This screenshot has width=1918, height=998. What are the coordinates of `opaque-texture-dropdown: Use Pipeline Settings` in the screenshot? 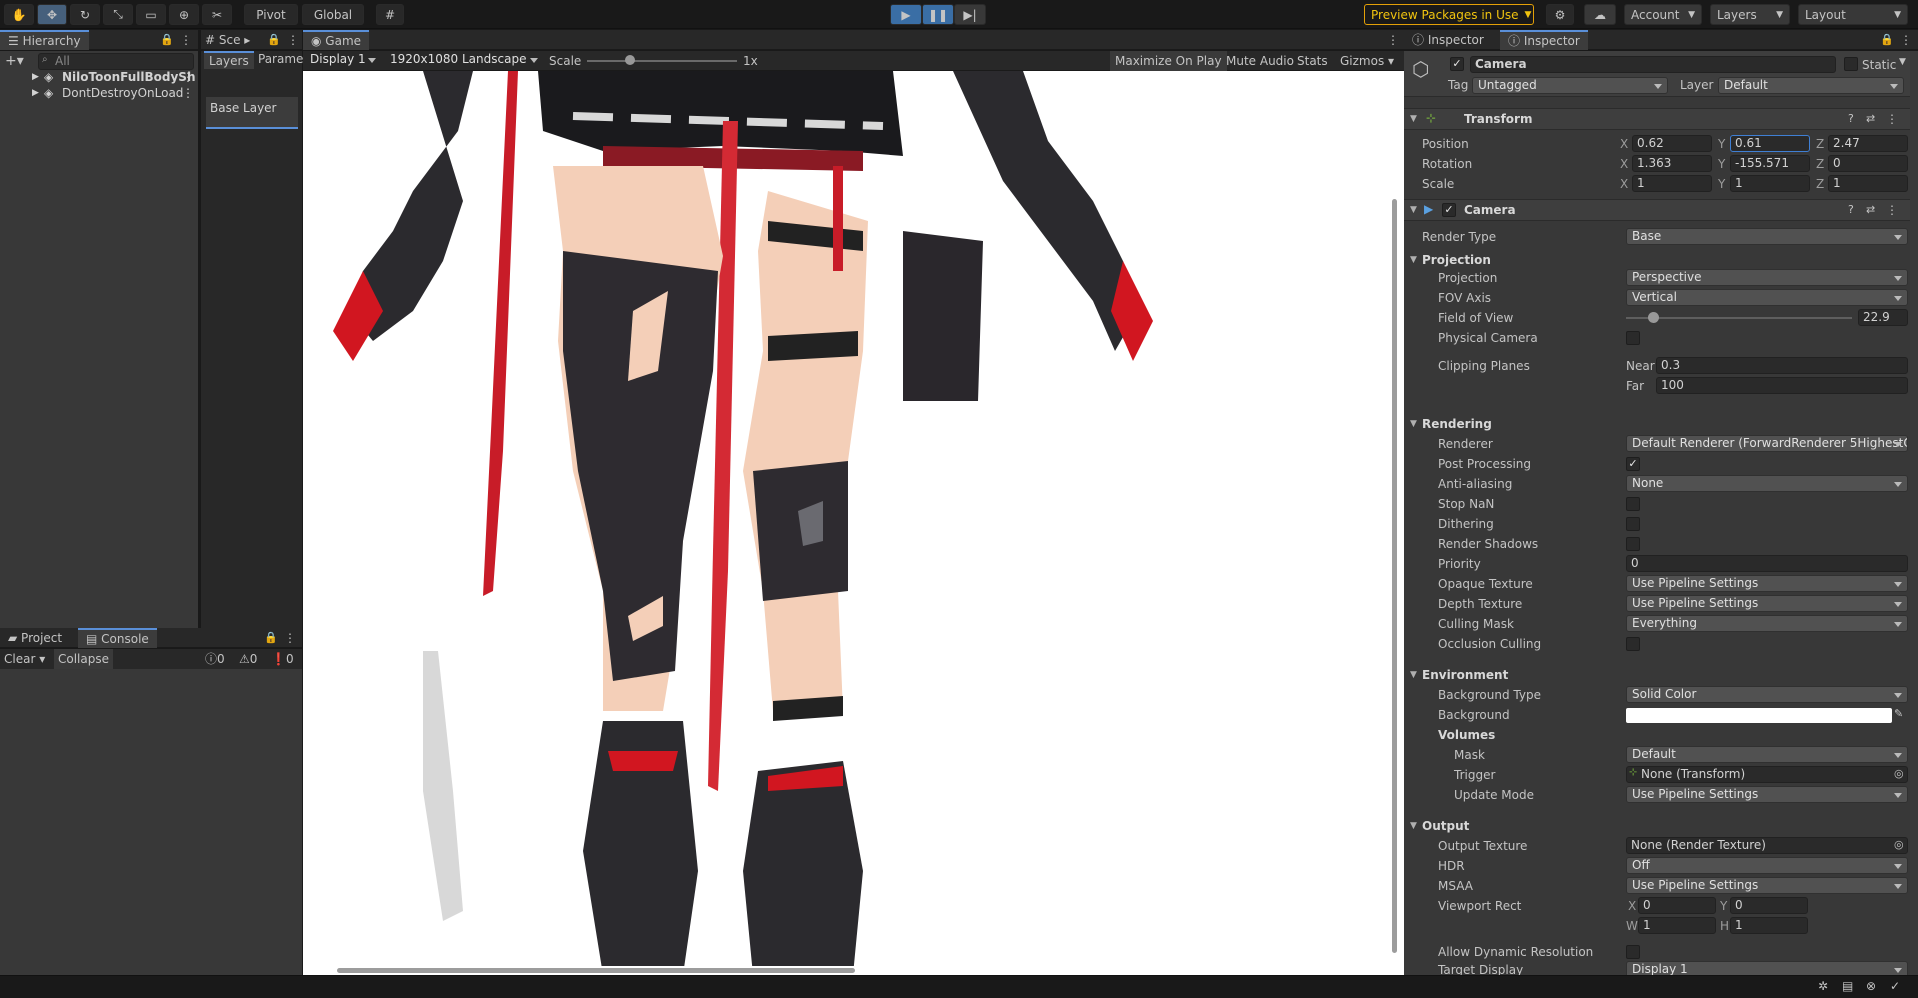 It's located at (1767, 583).